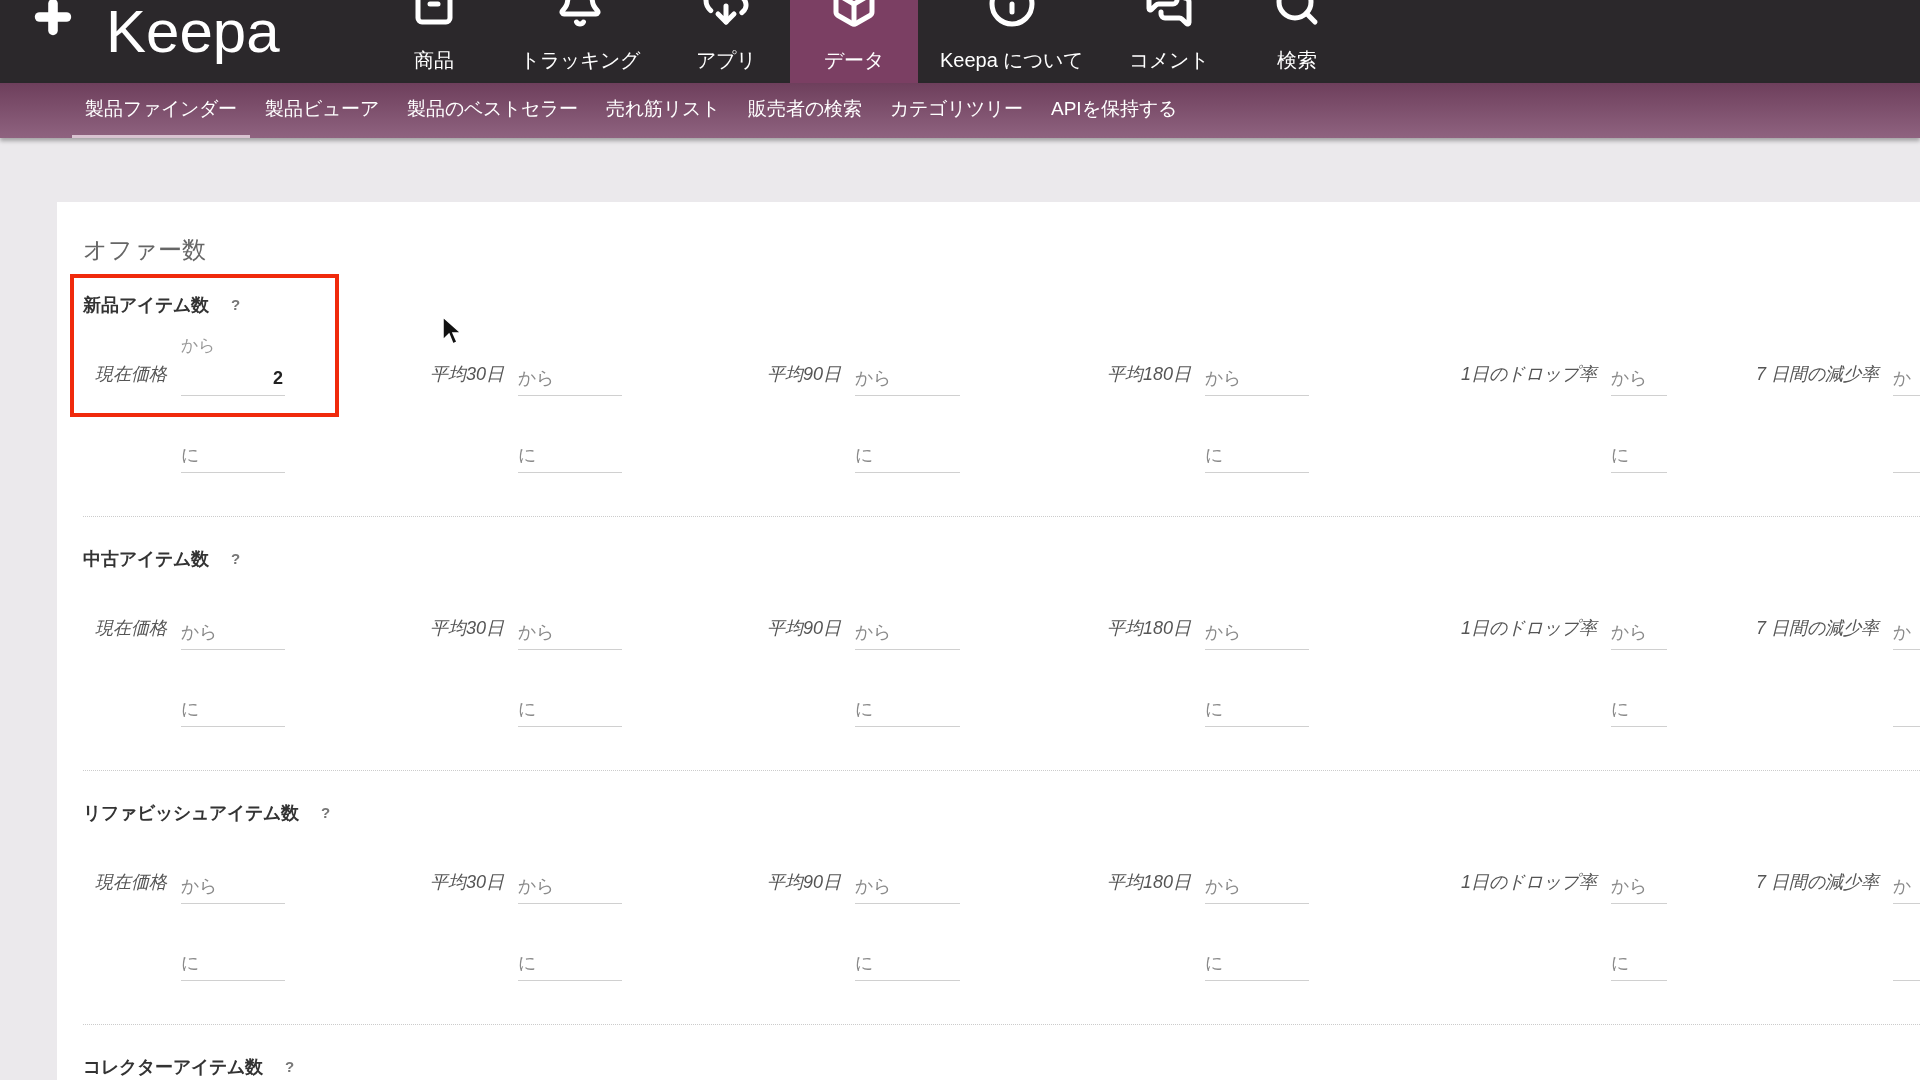  I want to click on group-title: コレクターアイテム数, so click(173, 1067).